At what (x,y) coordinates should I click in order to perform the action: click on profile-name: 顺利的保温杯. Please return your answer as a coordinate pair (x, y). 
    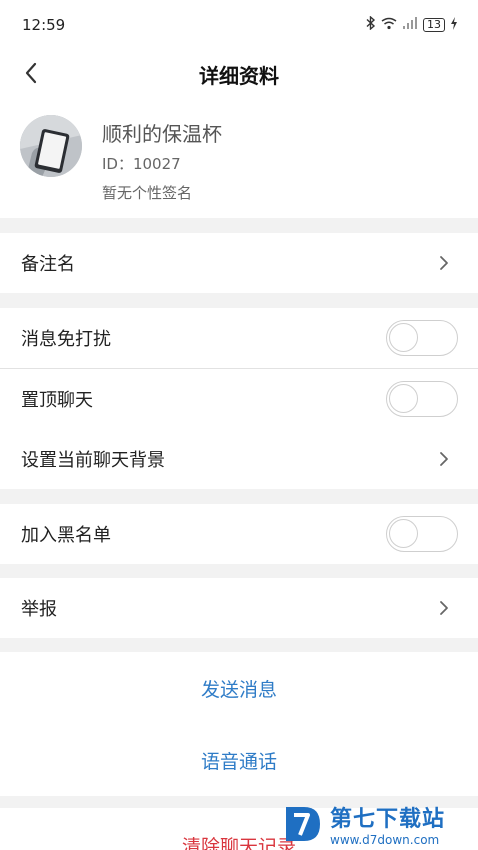
    Looking at the image, I should click on (162, 134).